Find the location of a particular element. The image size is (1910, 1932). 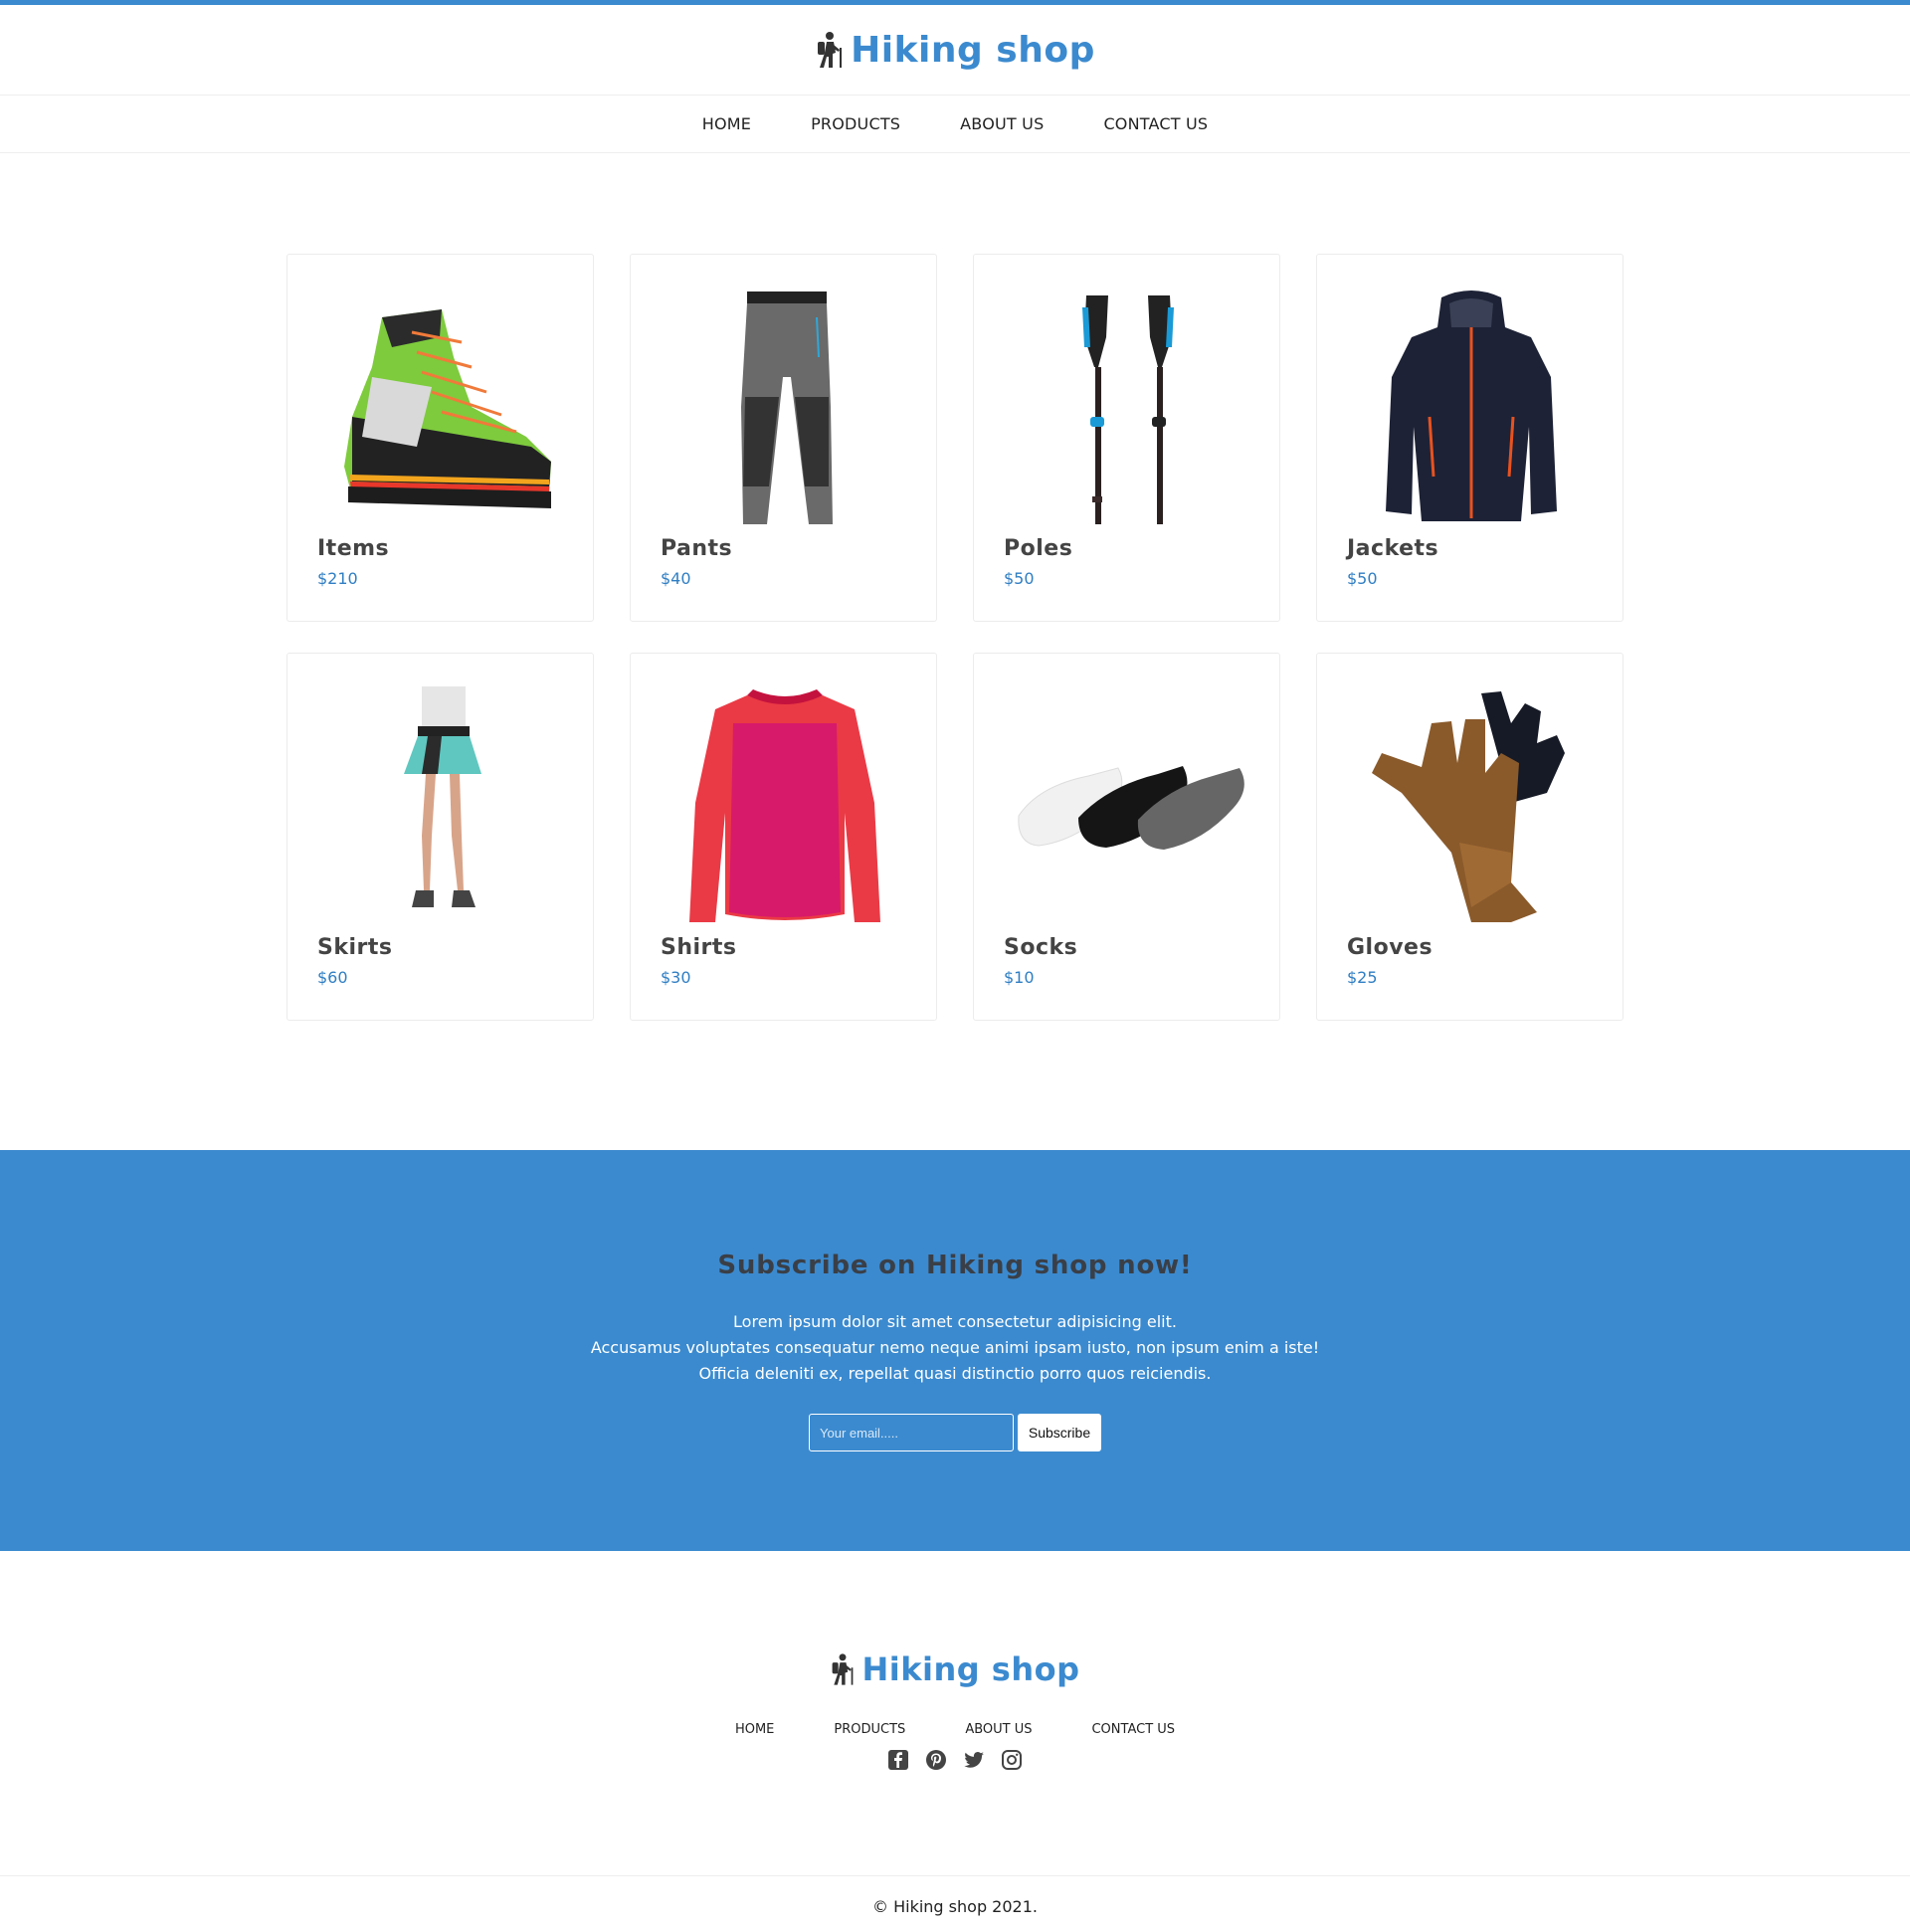

shirt-image is located at coordinates (784, 805).